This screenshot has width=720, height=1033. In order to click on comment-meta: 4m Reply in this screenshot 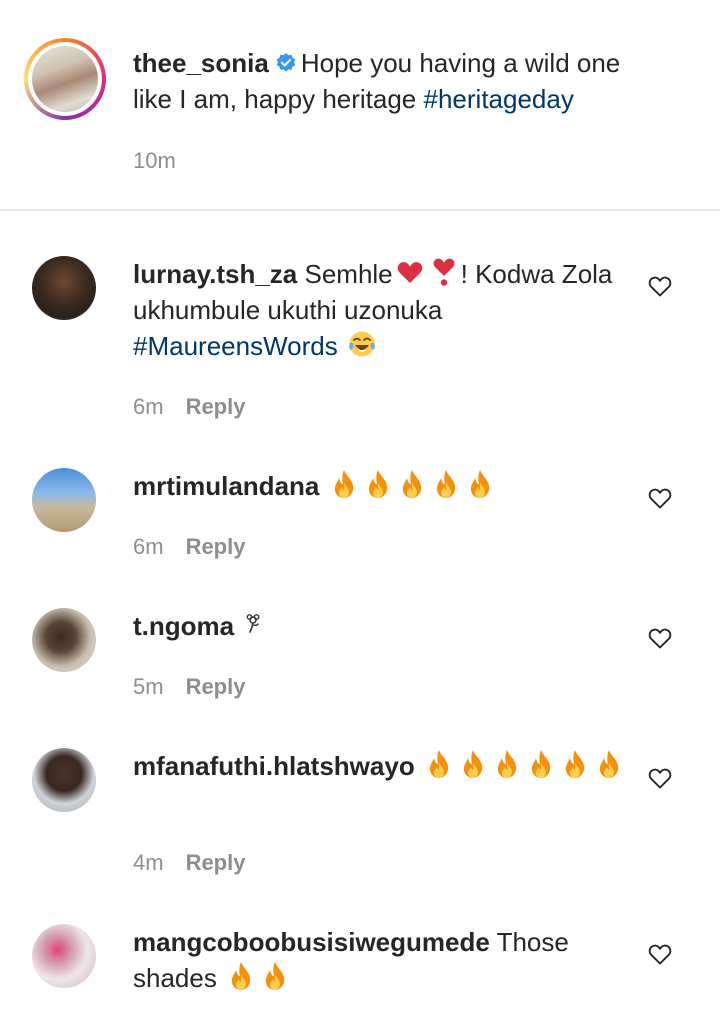, I will do `click(189, 863)`.